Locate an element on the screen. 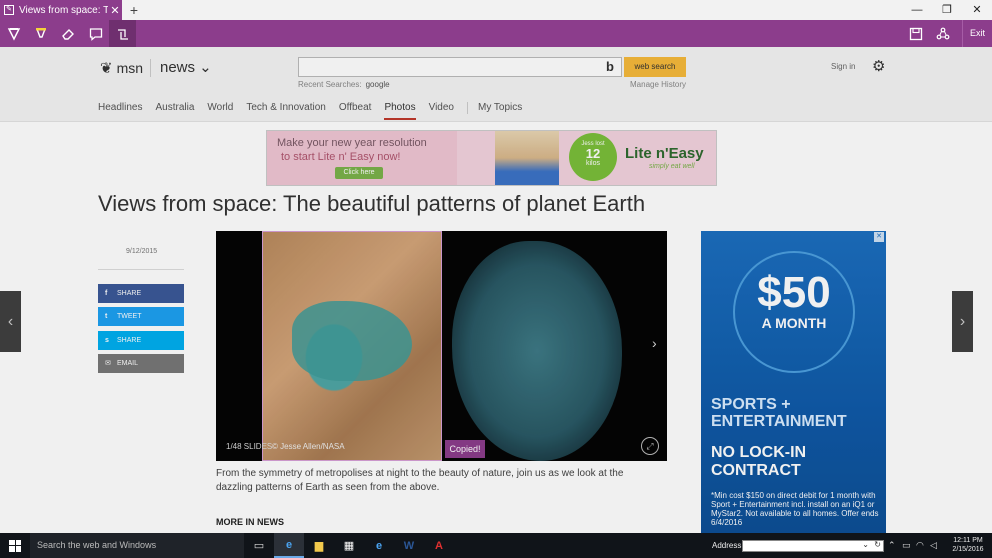  banner-ad-line1: Make your new year resolution is located at coordinates (352, 143).